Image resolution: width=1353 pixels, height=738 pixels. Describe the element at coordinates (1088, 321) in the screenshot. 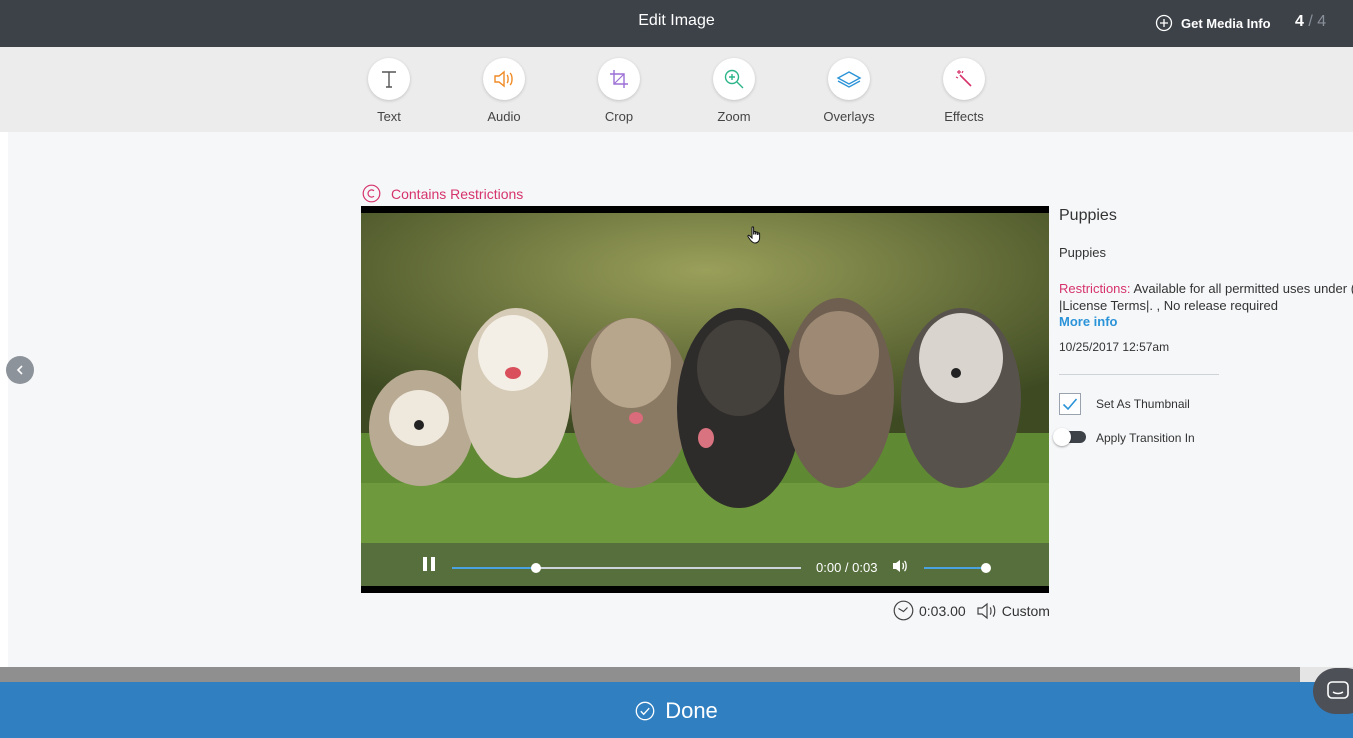

I see `more-info-link: More info` at that location.